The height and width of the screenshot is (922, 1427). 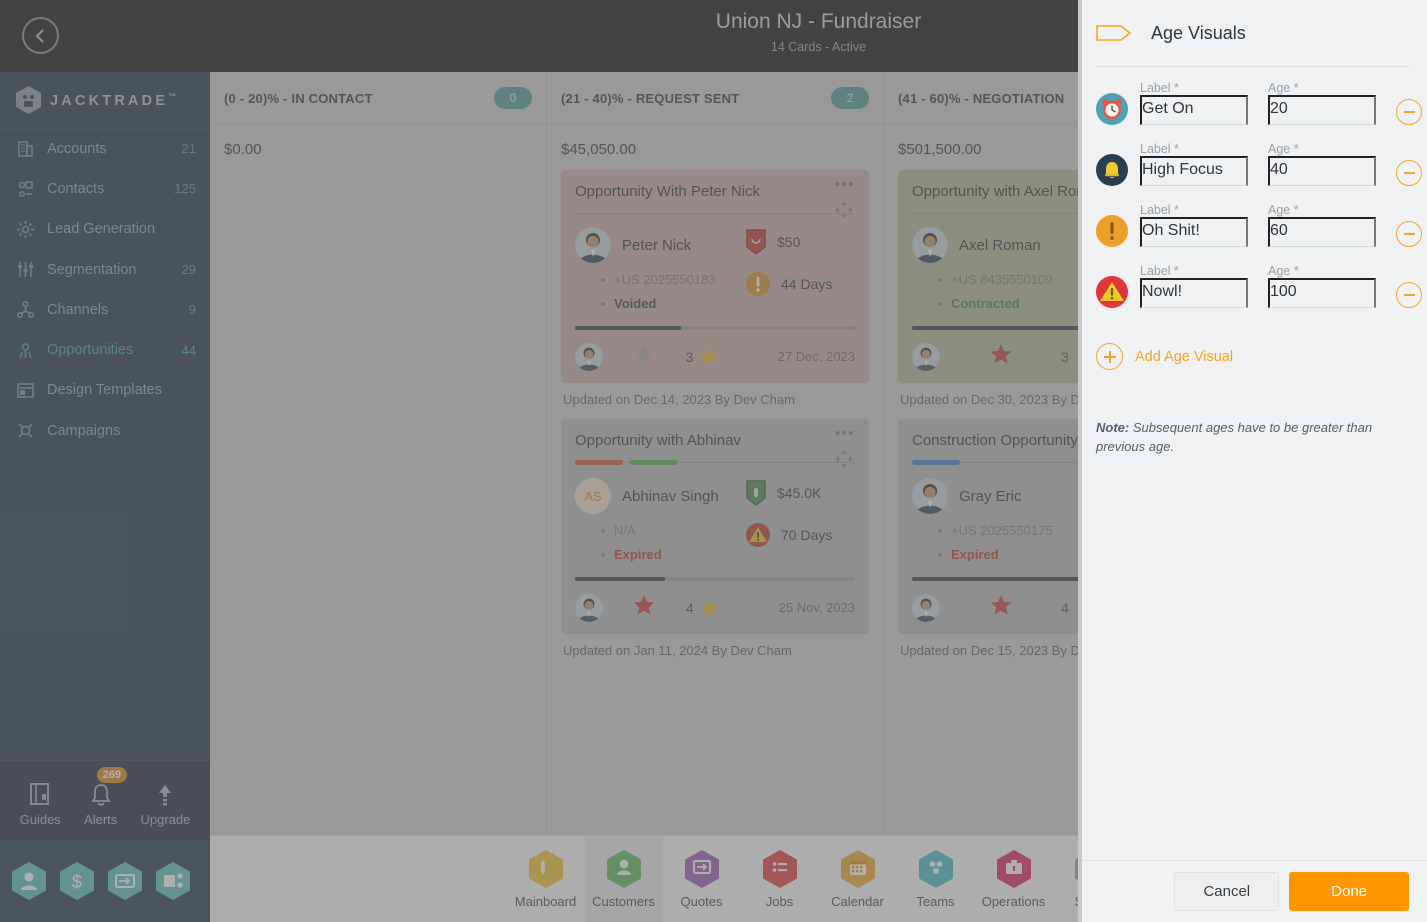 I want to click on appbar-item-calendar: Calendar, so click(x=858, y=879).